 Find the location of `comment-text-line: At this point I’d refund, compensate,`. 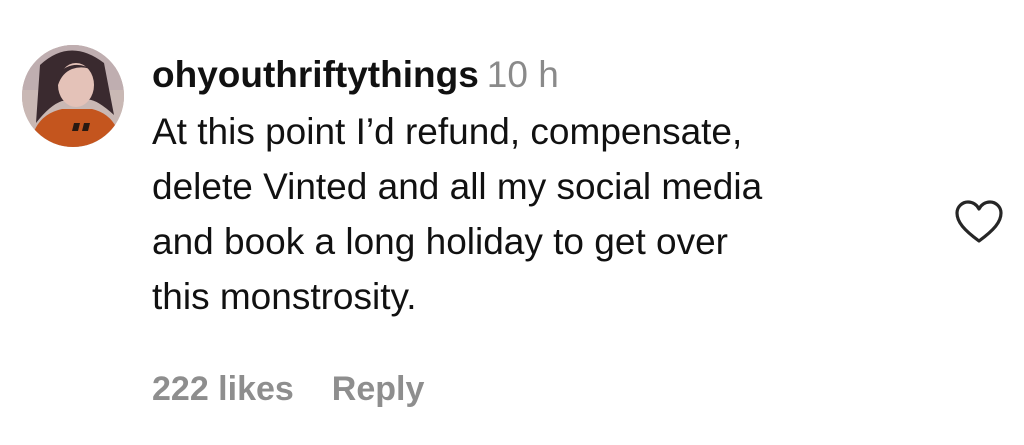

comment-text-line: At this point I’d refund, compensate, is located at coordinates (447, 131).